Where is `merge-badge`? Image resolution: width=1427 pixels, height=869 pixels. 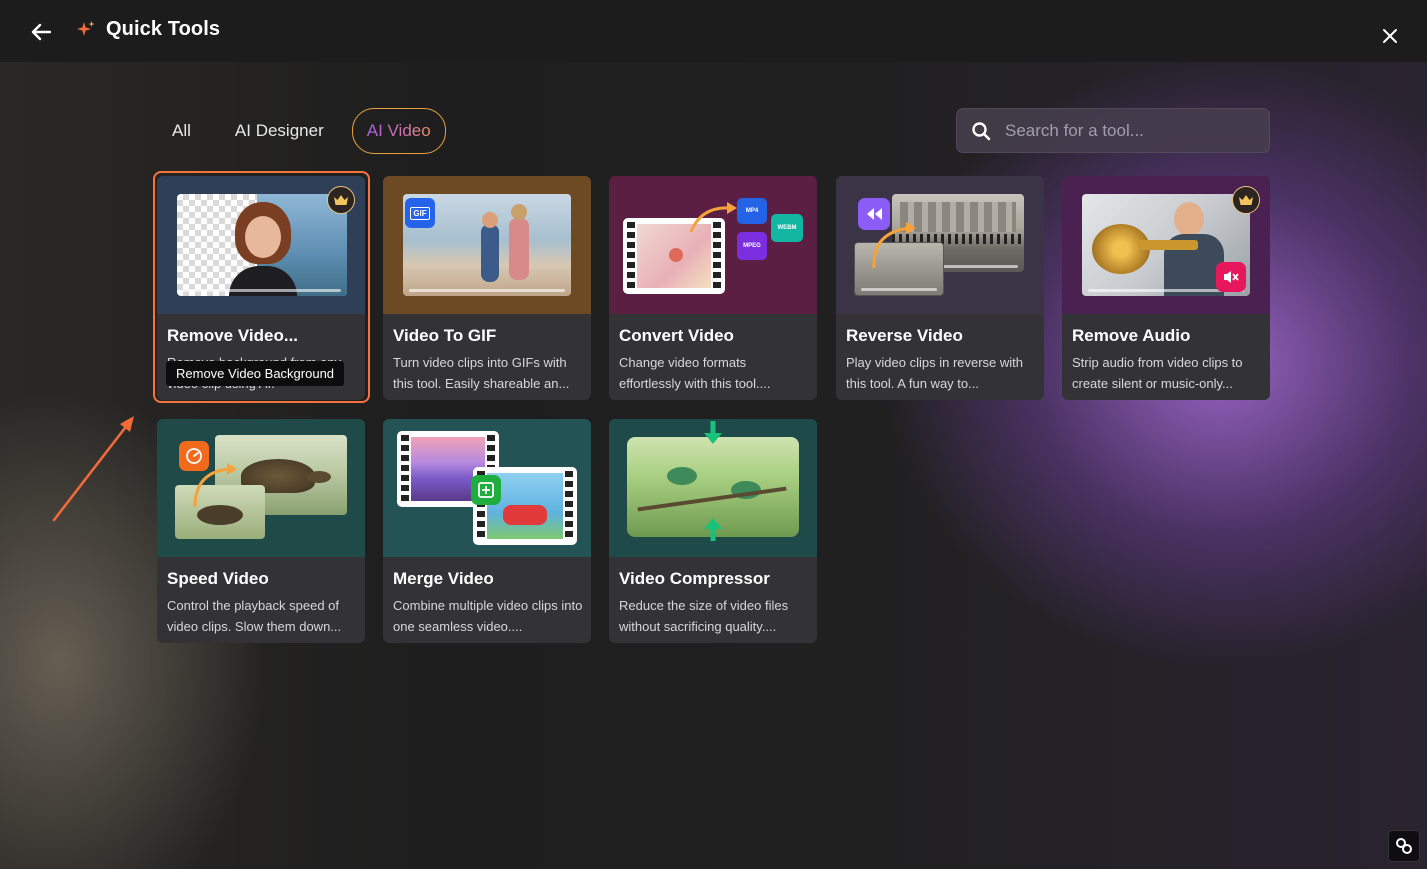
merge-badge is located at coordinates (486, 490).